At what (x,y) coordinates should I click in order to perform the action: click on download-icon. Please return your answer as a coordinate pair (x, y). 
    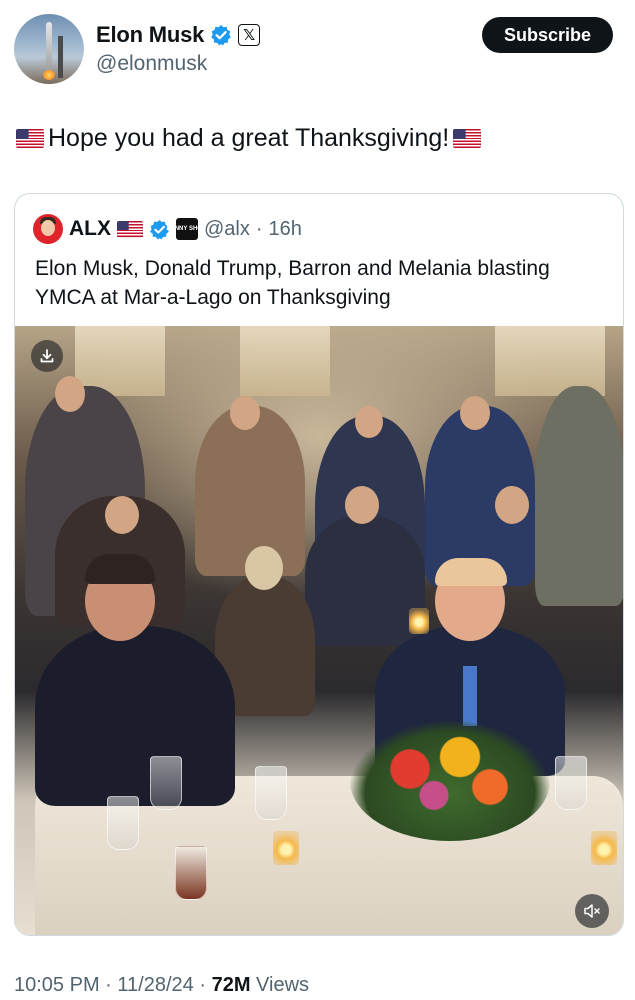
    Looking at the image, I should click on (47, 356).